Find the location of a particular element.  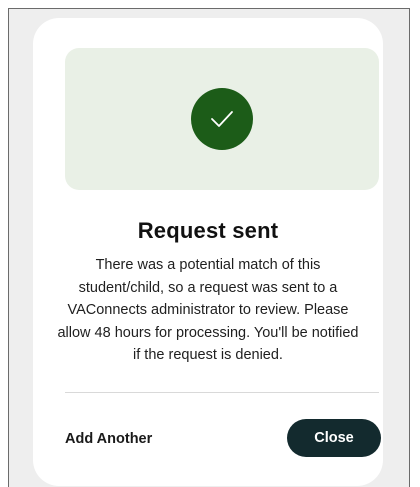

close-button: Close is located at coordinates (334, 438).